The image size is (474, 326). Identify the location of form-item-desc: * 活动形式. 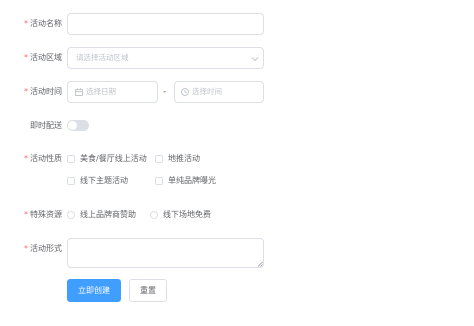
(237, 253).